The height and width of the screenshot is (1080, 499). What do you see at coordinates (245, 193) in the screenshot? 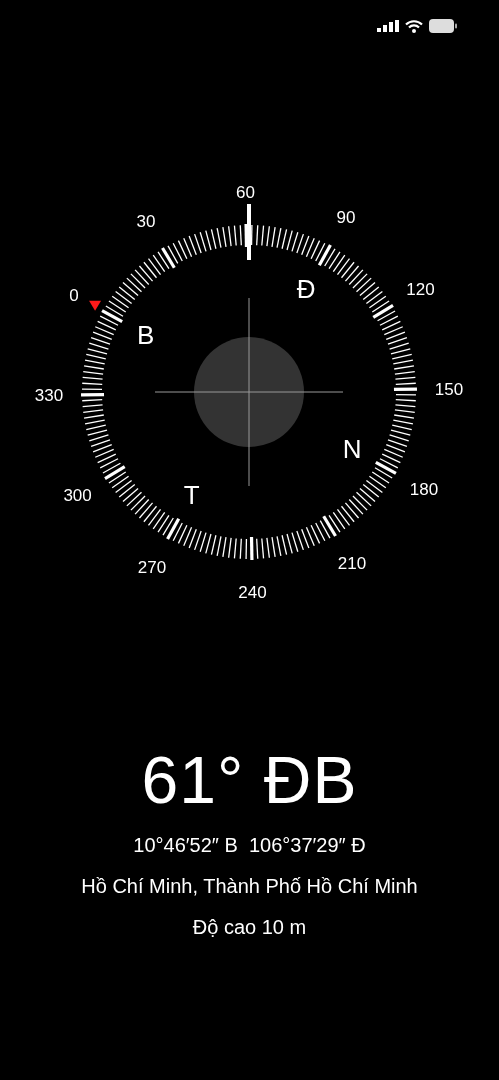
I see `degree-label: 60` at bounding box center [245, 193].